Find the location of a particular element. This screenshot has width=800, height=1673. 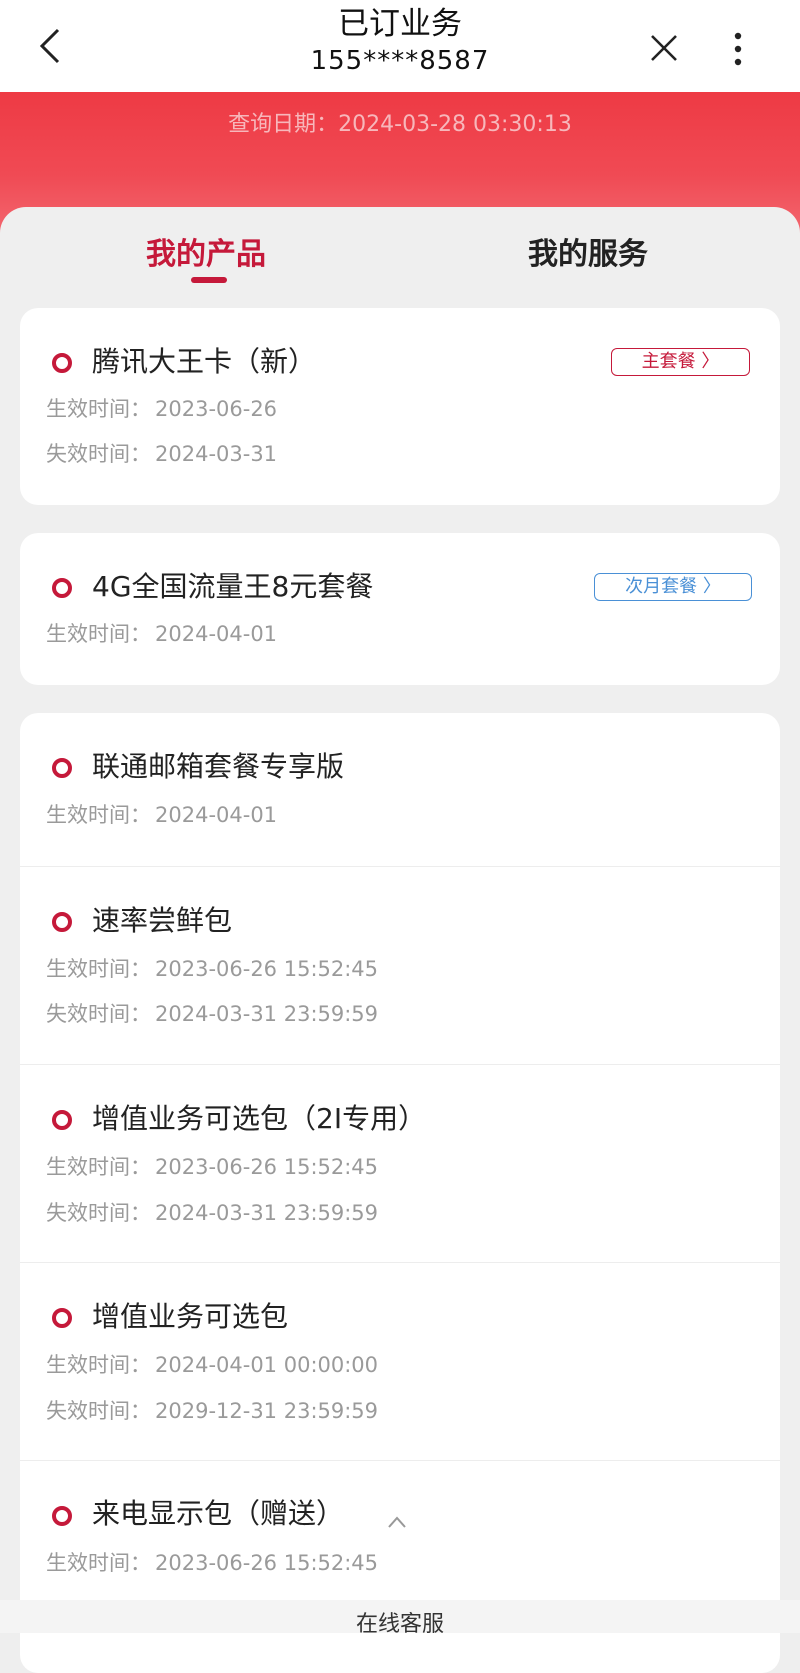

list-item: 来电显示包（赠送） 生效时间： 2023-06-26 15:52:45 is located at coordinates (400, 1567).